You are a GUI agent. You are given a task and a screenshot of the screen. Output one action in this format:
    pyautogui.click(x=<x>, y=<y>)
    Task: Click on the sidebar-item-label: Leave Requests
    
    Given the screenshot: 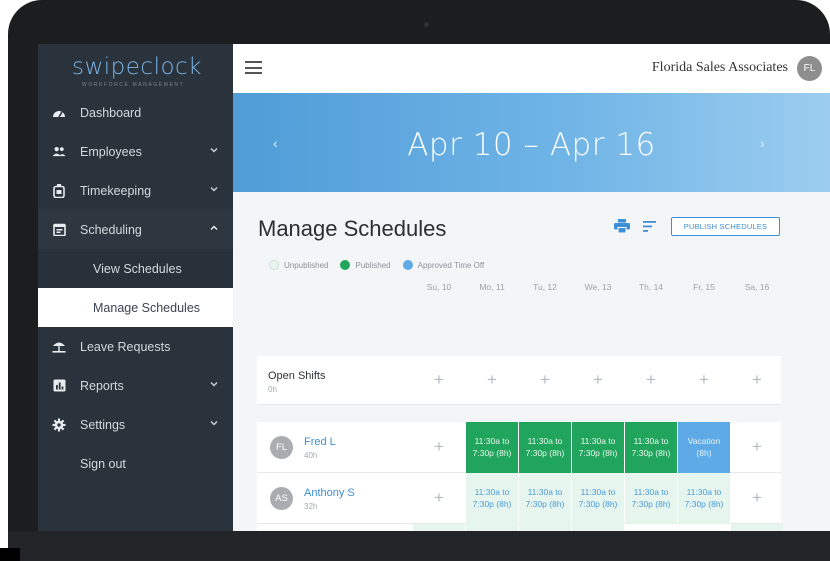 What is the action you would take?
    pyautogui.click(x=125, y=346)
    